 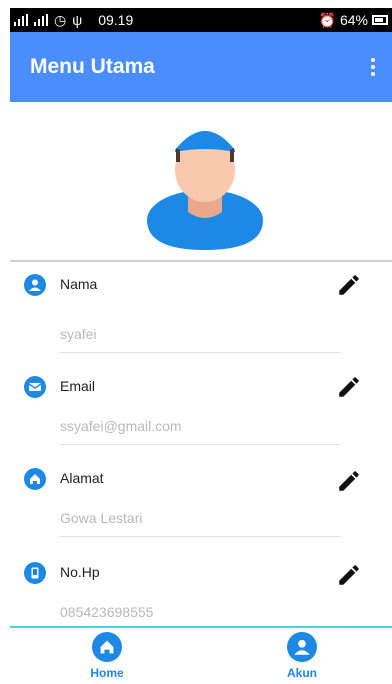 I want to click on nav-akun: Akun, so click(x=302, y=656).